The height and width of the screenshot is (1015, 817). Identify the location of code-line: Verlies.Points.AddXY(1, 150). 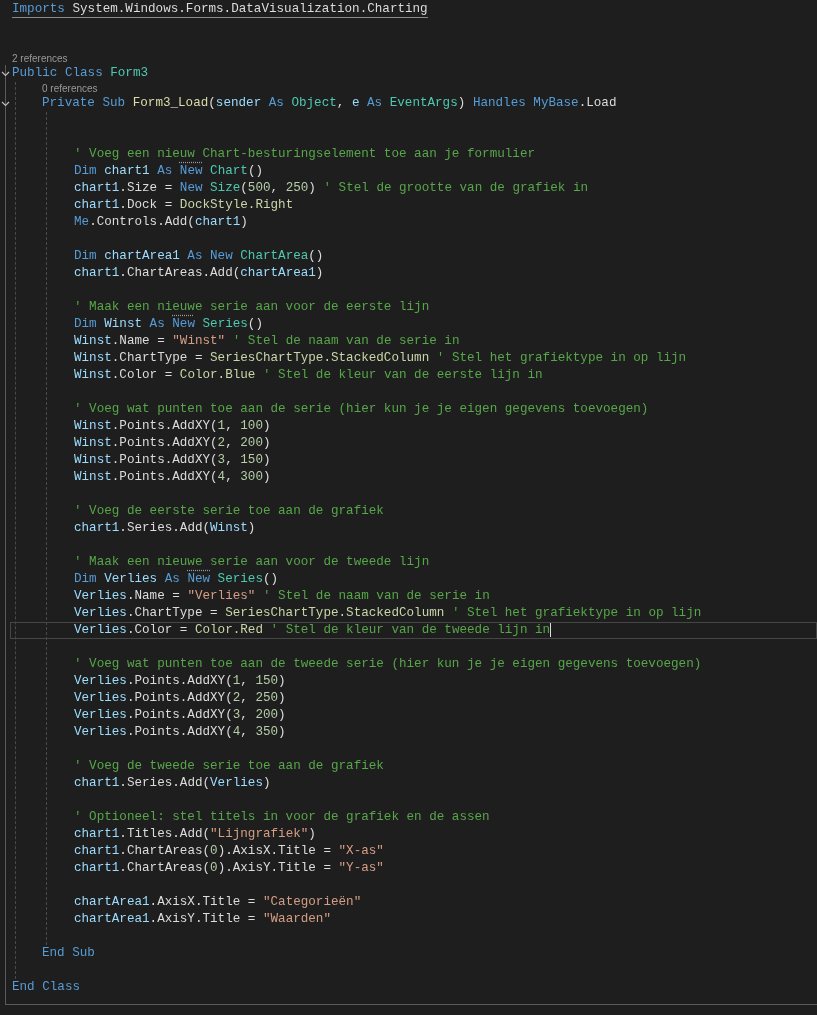
(180, 681).